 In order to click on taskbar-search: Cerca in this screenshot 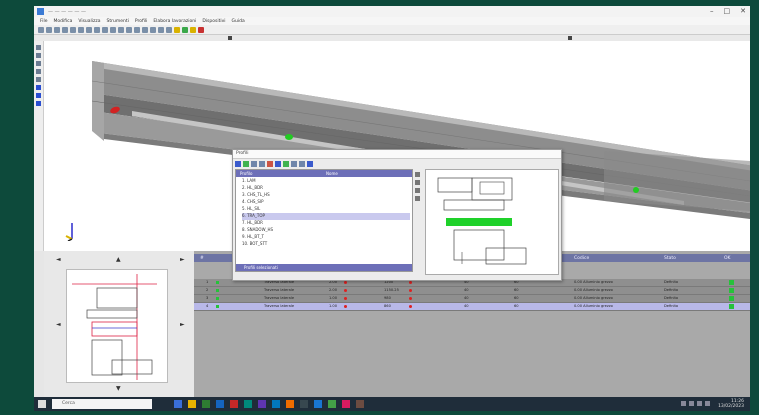, I will do `click(102, 404)`.